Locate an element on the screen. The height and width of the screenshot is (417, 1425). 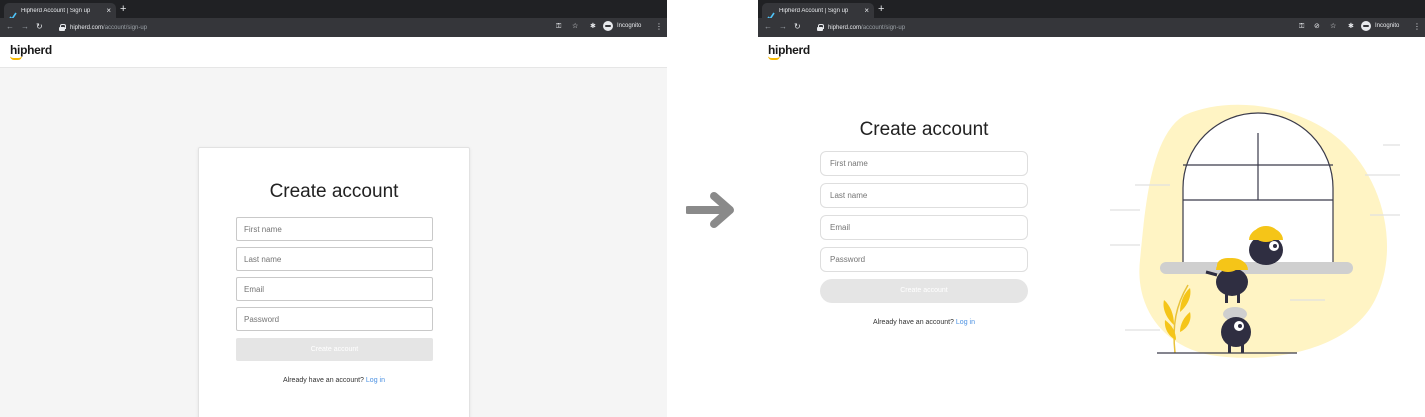
right-arrow-icon is located at coordinates (710, 210).